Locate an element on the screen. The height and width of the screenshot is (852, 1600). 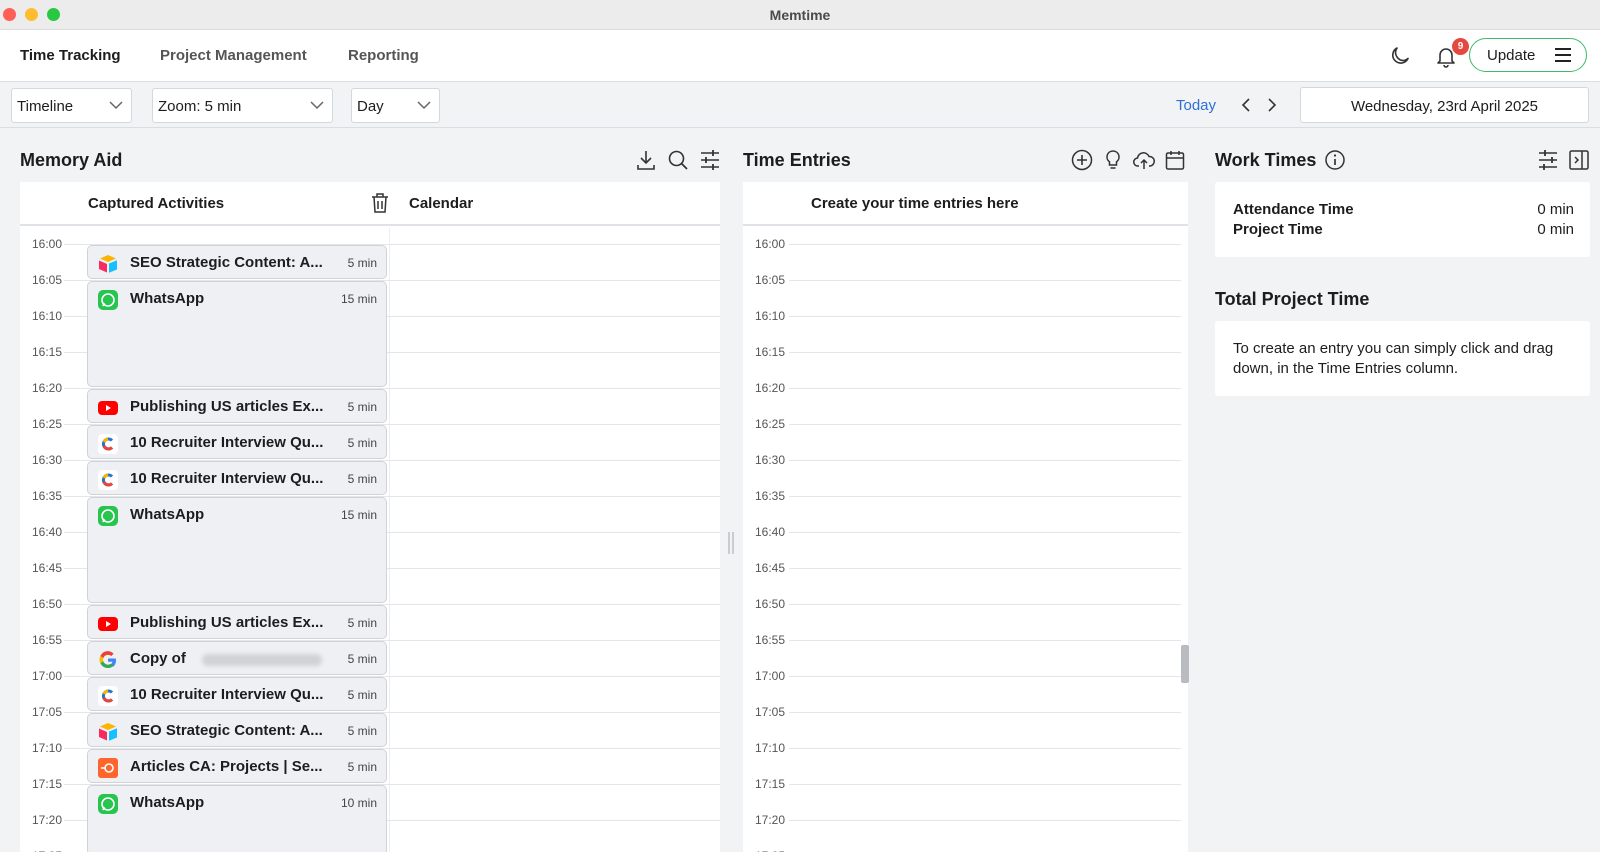
zoom-select: Zoom: 5 min is located at coordinates (242, 105).